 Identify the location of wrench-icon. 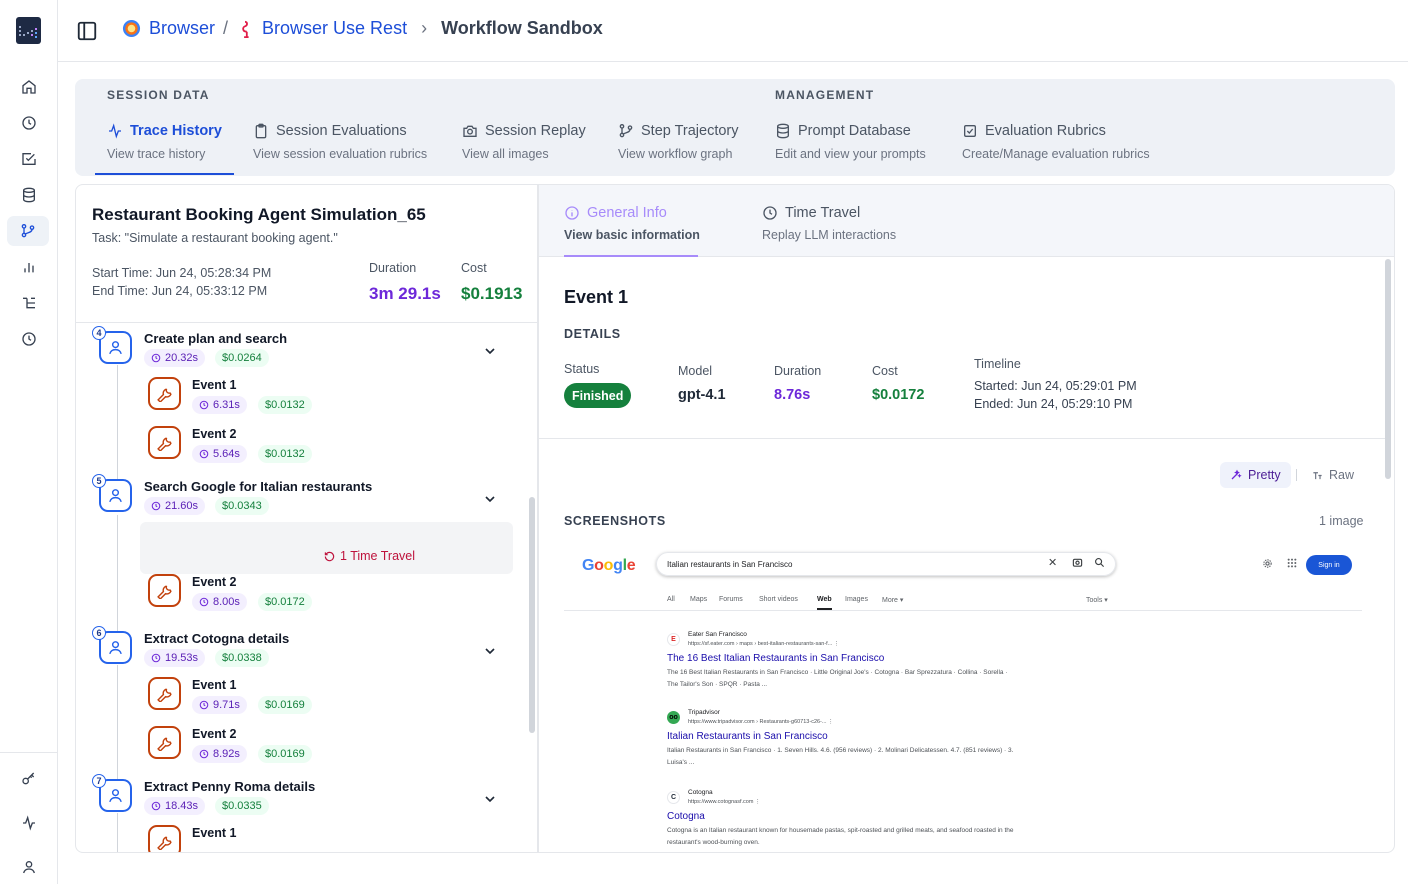
(164, 592).